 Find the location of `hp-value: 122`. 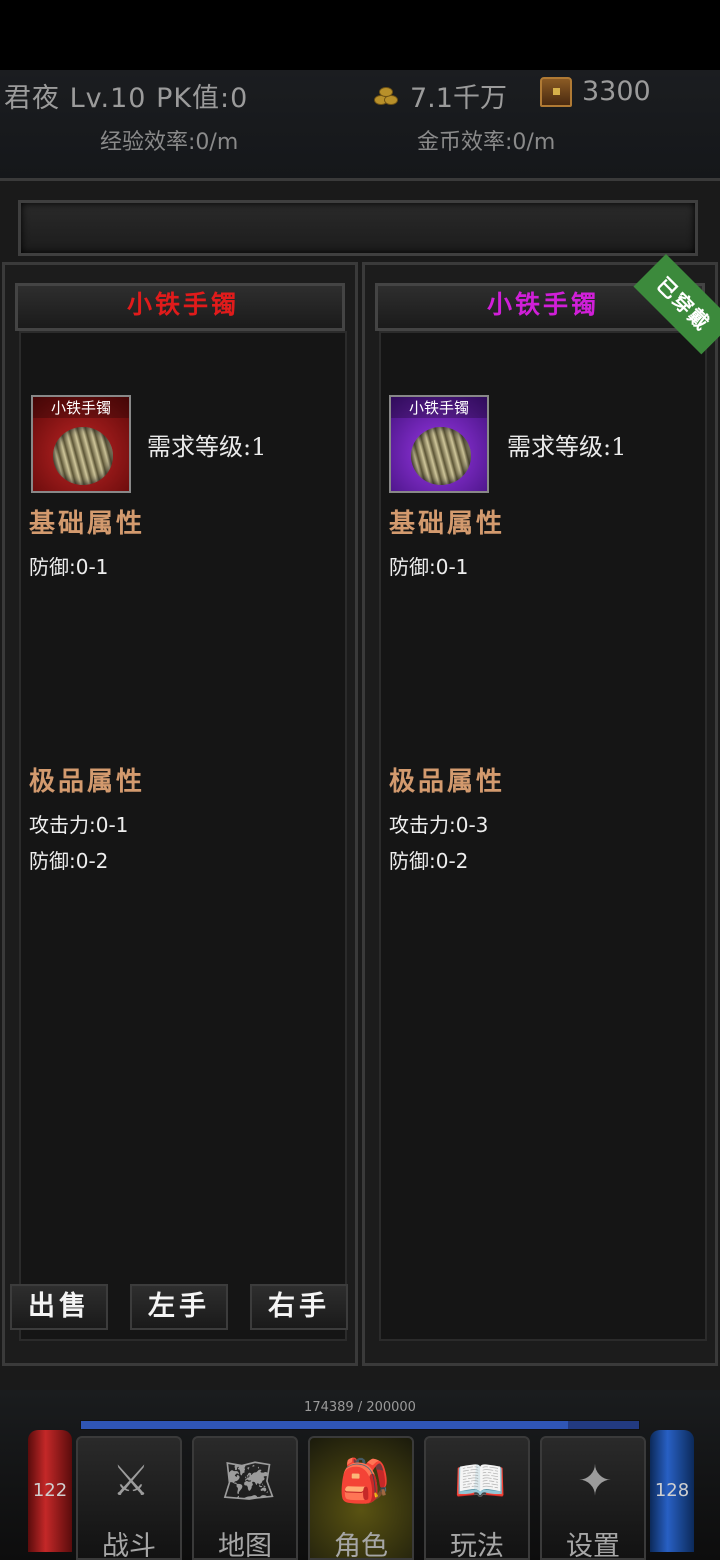

hp-value: 122 is located at coordinates (50, 1490).